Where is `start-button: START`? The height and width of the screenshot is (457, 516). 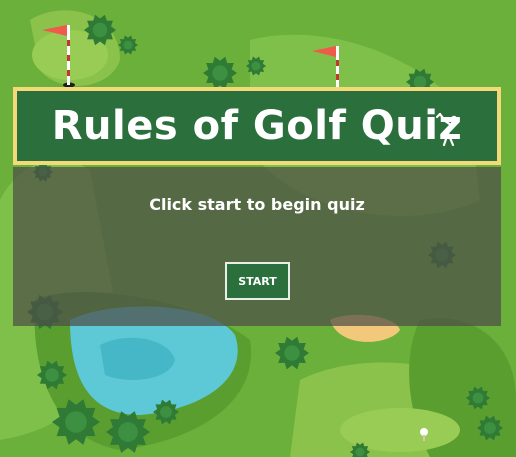 start-button: START is located at coordinates (257, 281).